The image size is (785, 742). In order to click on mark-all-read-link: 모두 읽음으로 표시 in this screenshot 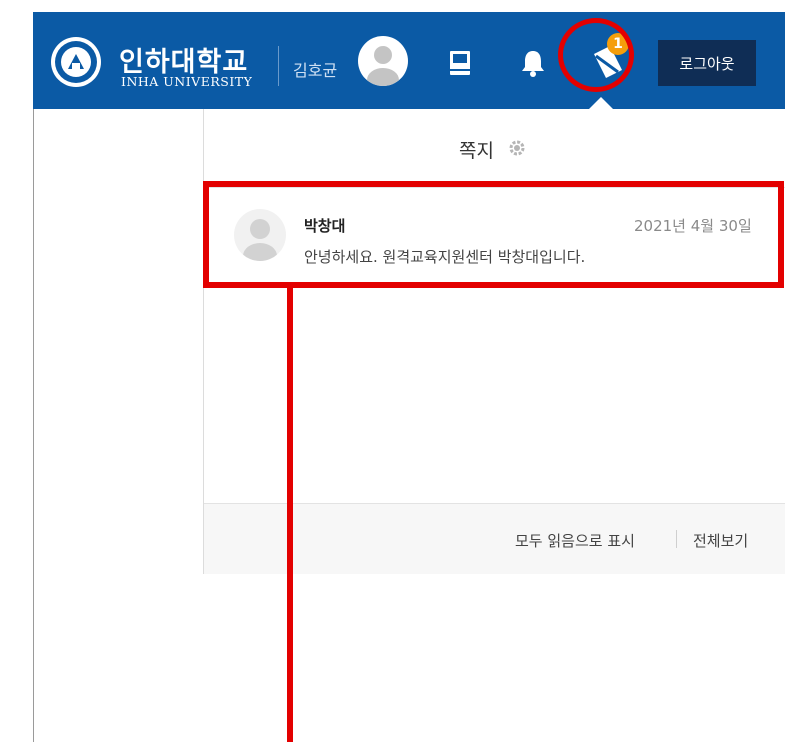, I will do `click(575, 540)`.